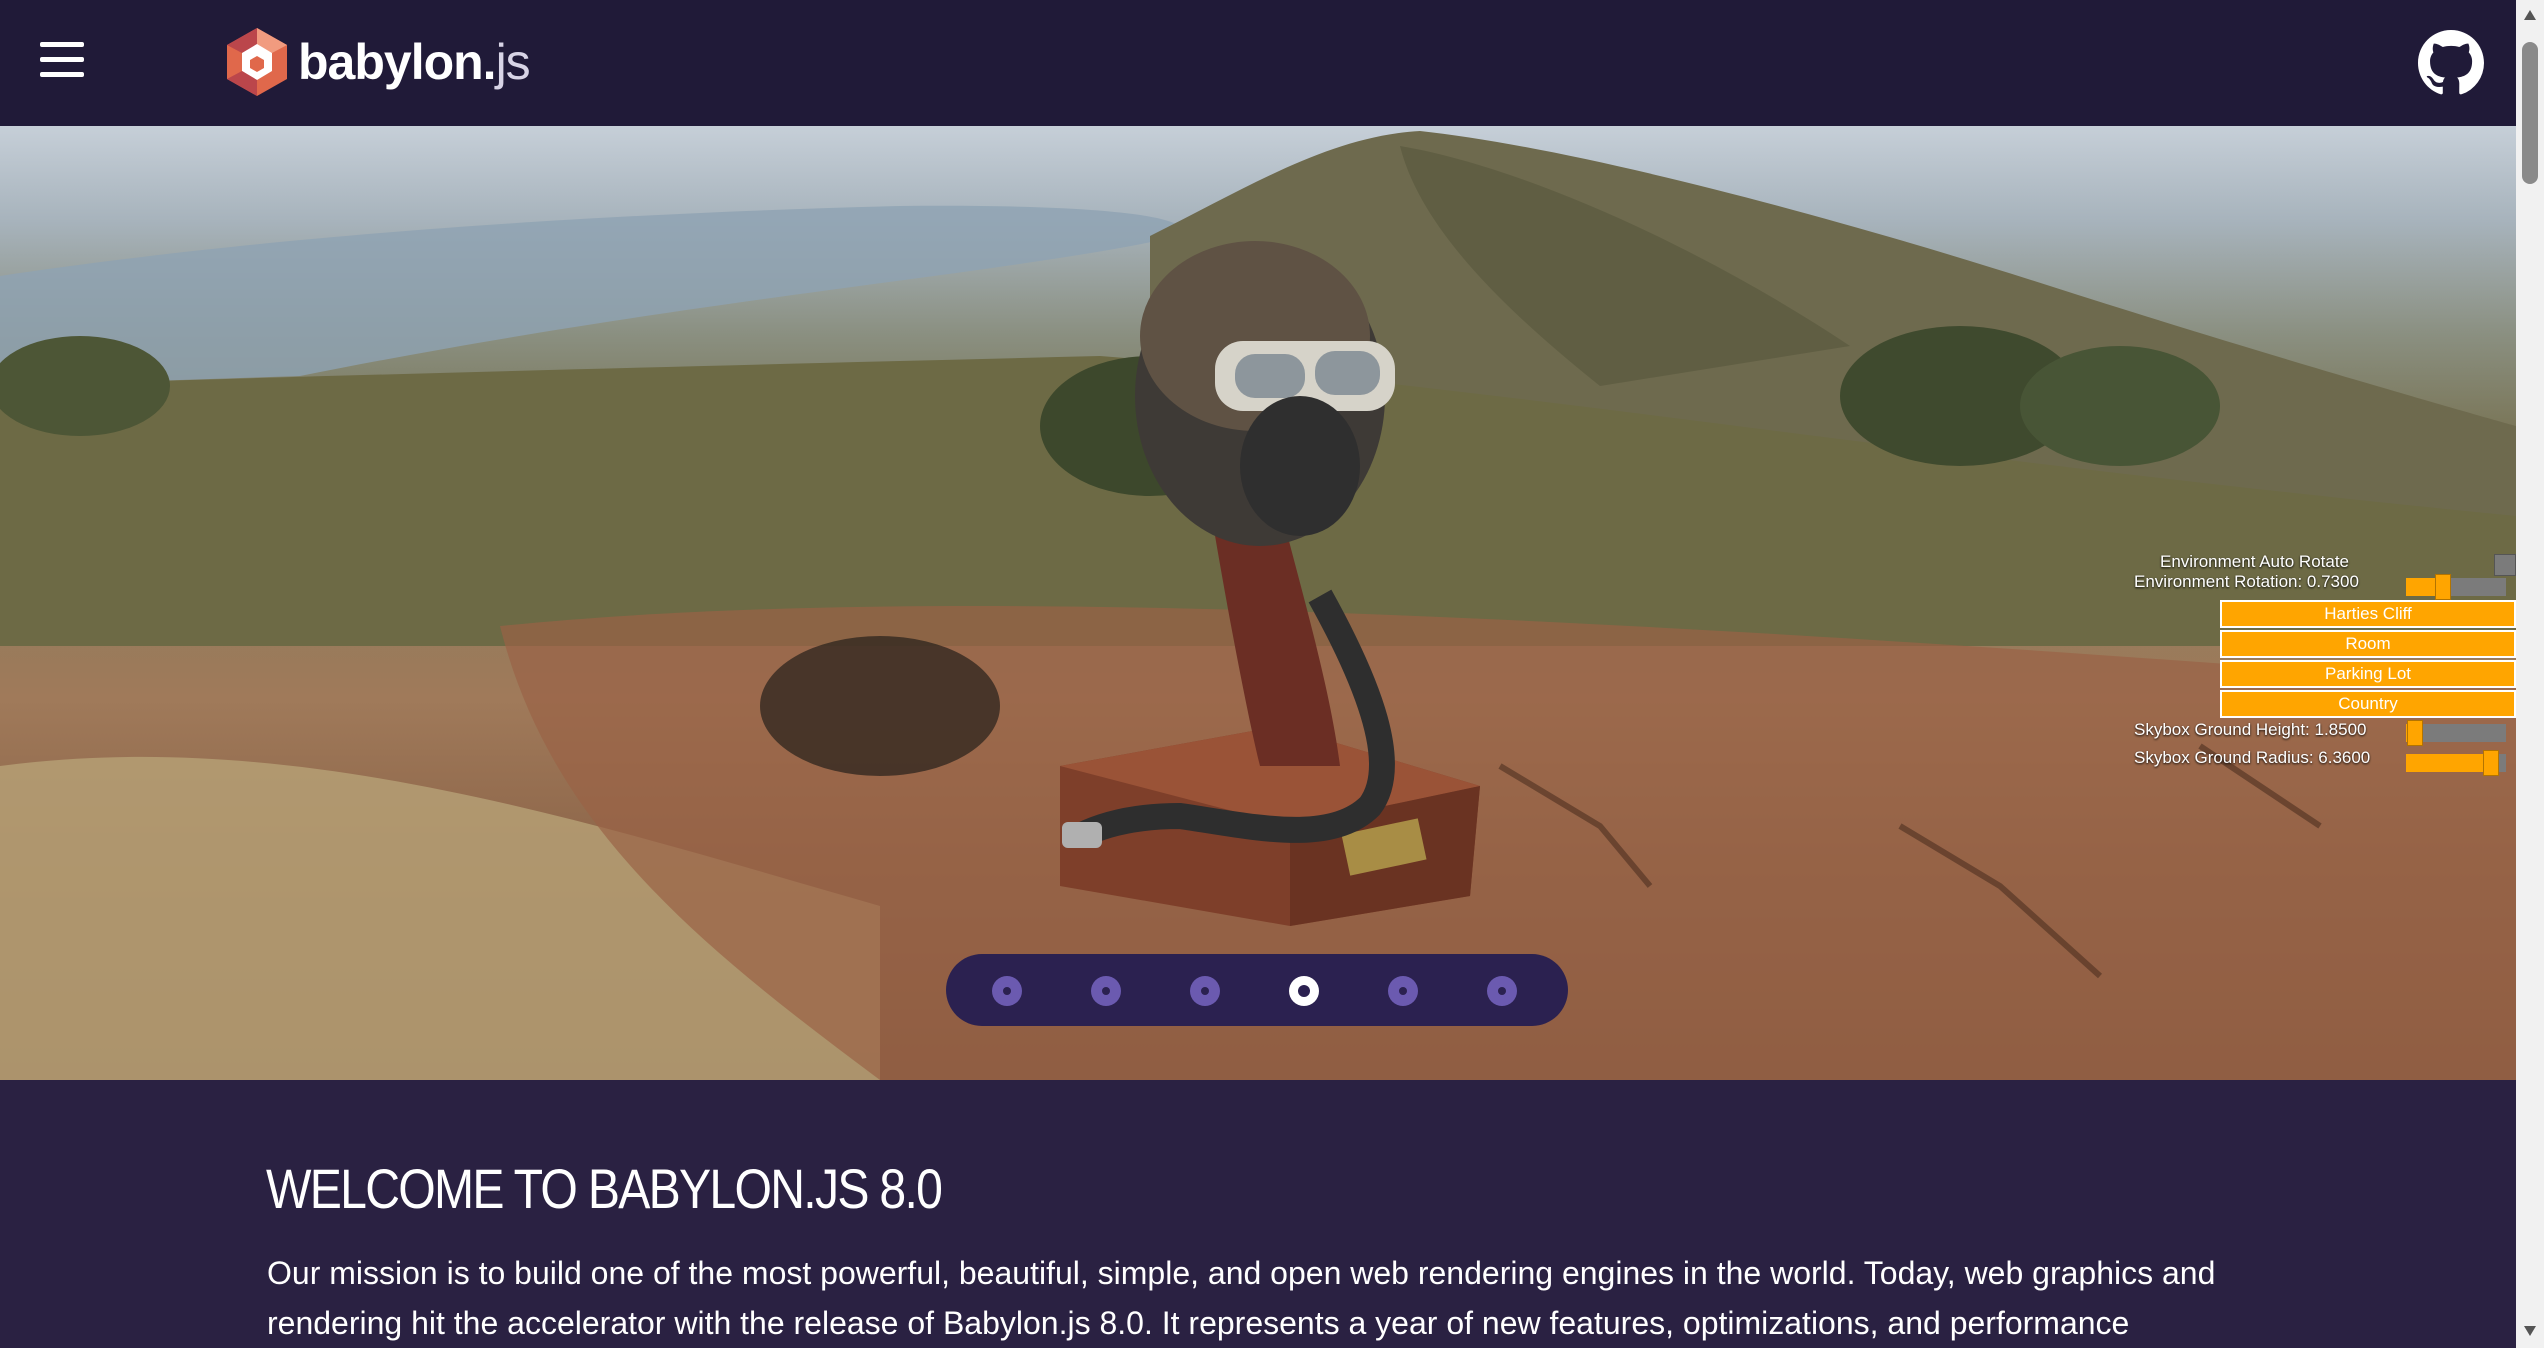  I want to click on brand-wordmark: babylon.js, so click(414, 62).